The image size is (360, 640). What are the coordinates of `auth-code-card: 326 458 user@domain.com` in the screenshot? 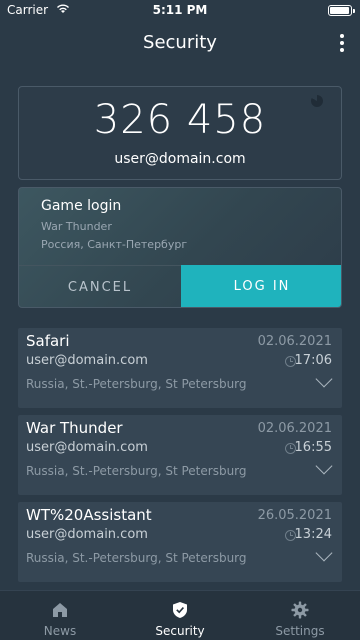 It's located at (180, 133).